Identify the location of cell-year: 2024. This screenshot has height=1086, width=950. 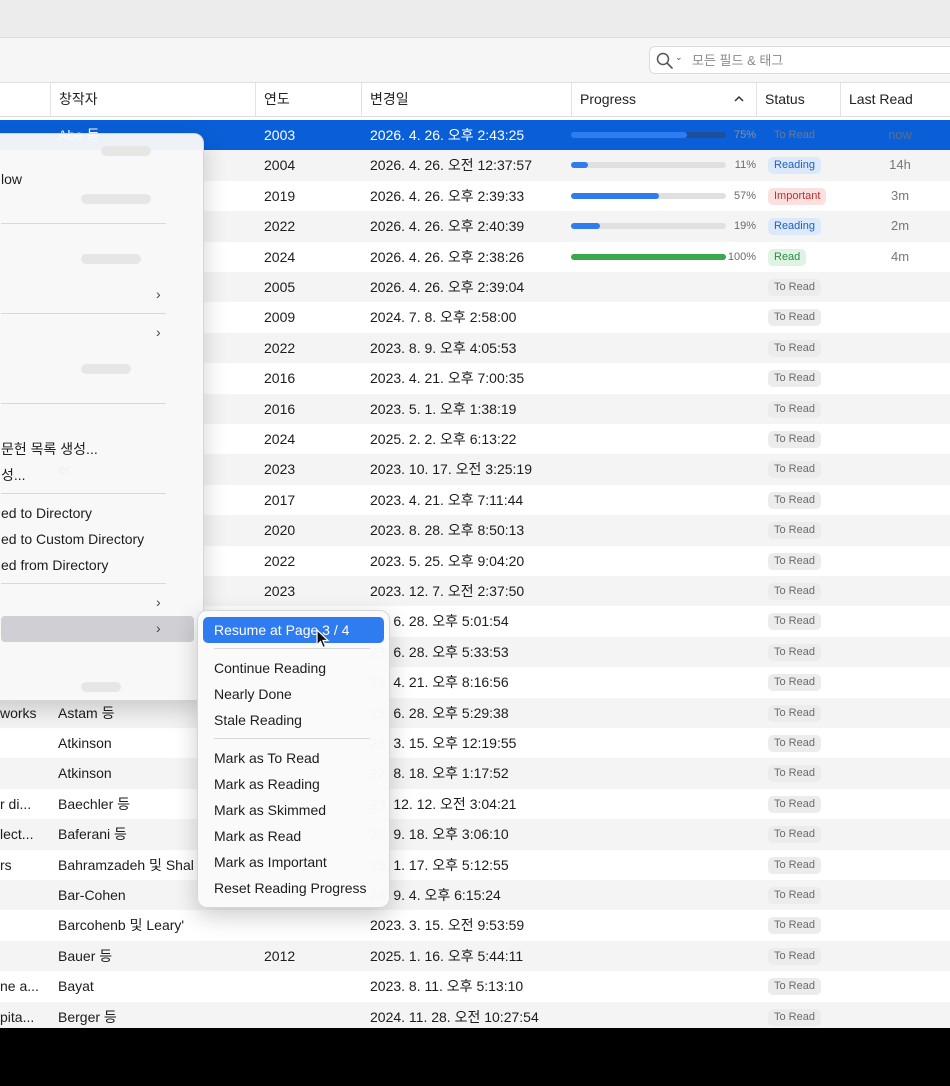
(280, 256).